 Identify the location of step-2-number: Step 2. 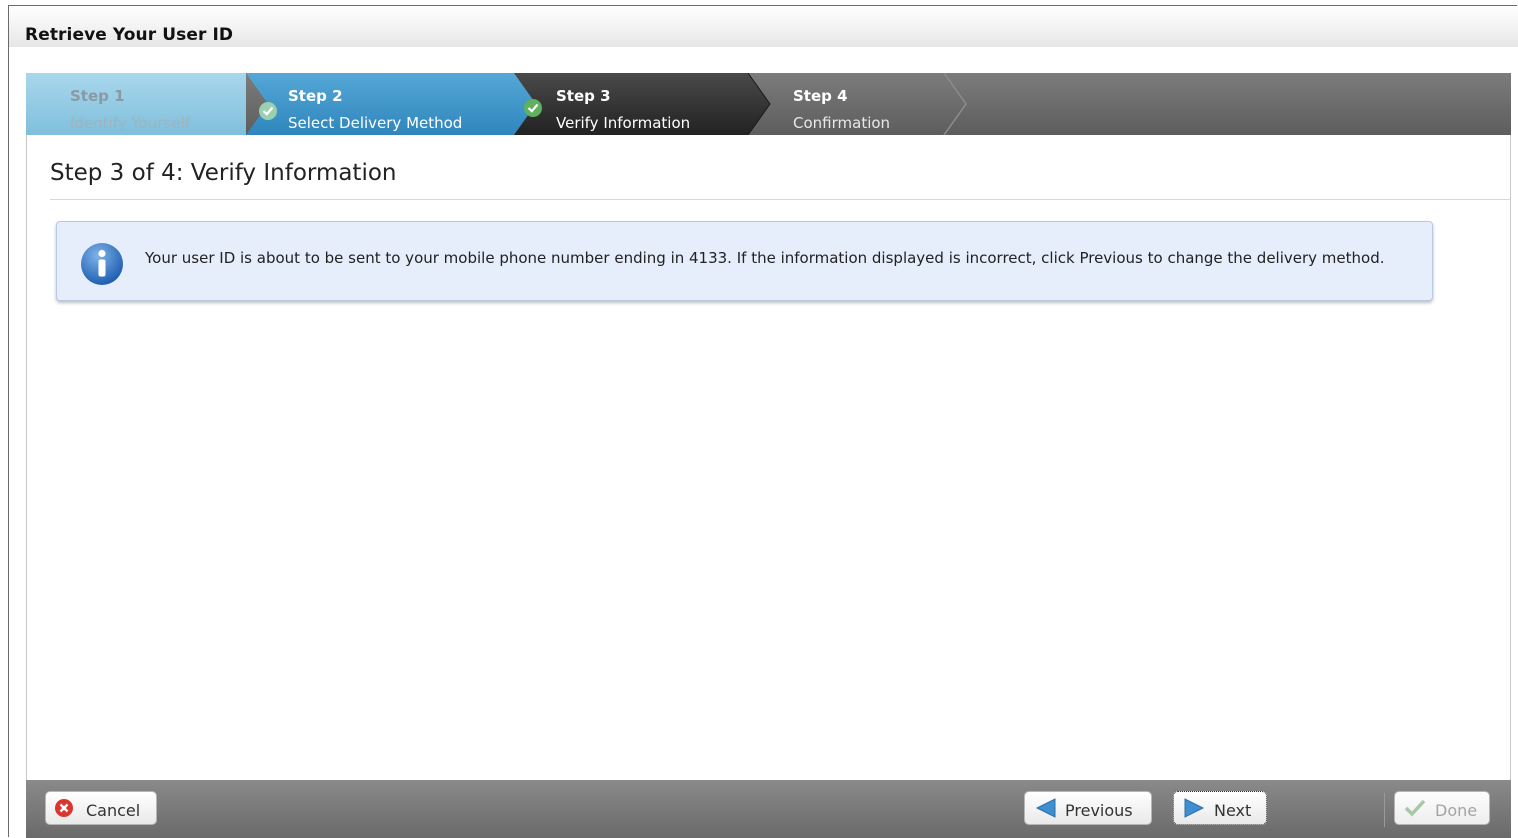
(315, 96).